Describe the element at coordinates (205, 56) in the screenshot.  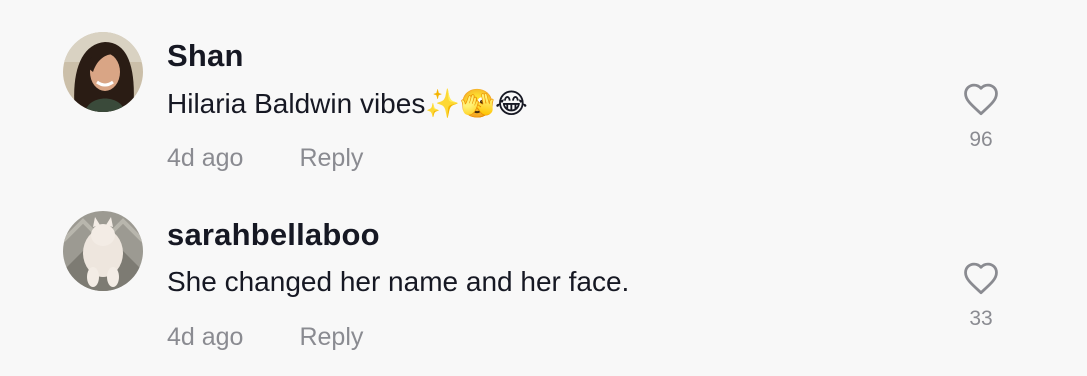
I see `comment-username: Shan` at that location.